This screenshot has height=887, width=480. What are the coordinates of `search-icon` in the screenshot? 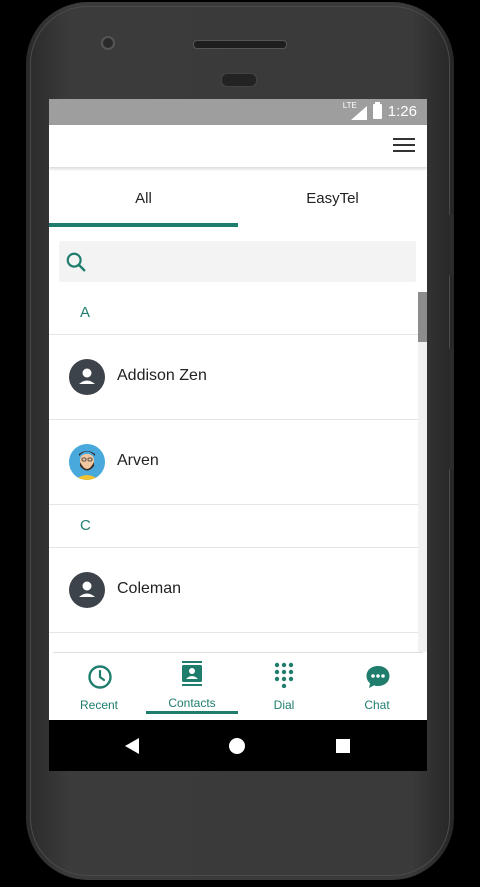 It's located at (76, 262).